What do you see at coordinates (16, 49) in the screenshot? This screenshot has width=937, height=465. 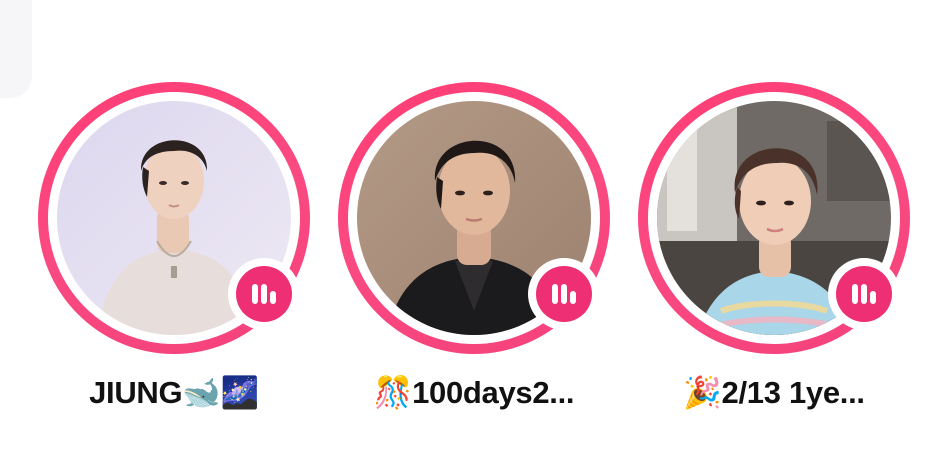 I see `partial-card-edge` at bounding box center [16, 49].